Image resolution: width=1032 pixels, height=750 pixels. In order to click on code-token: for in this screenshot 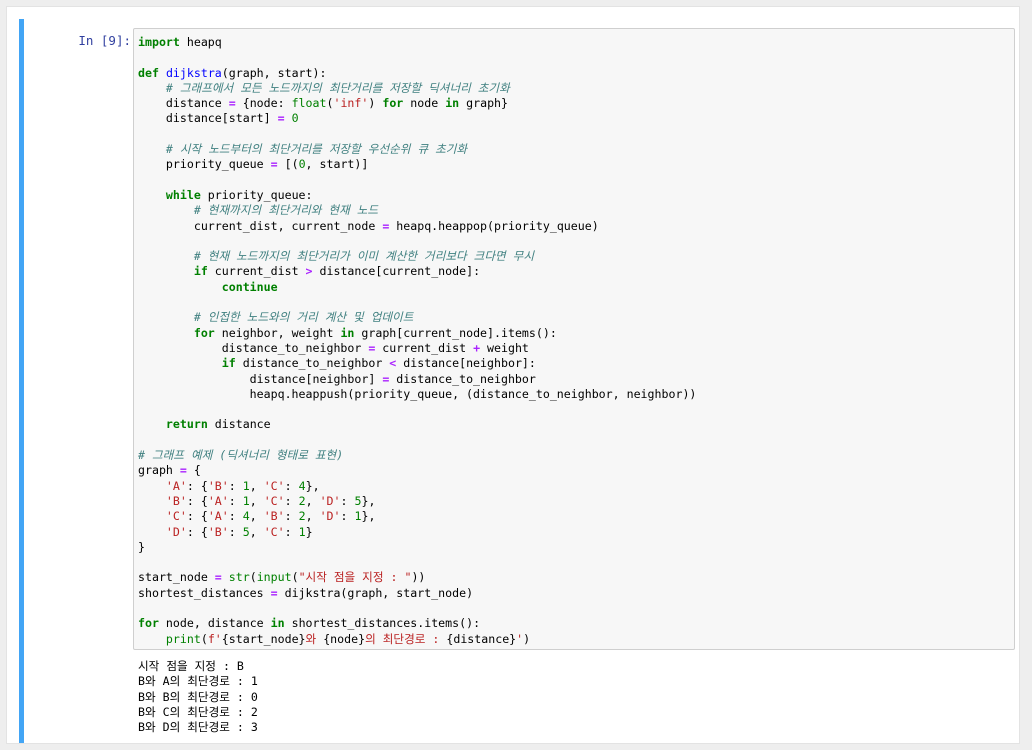, I will do `click(204, 332)`.